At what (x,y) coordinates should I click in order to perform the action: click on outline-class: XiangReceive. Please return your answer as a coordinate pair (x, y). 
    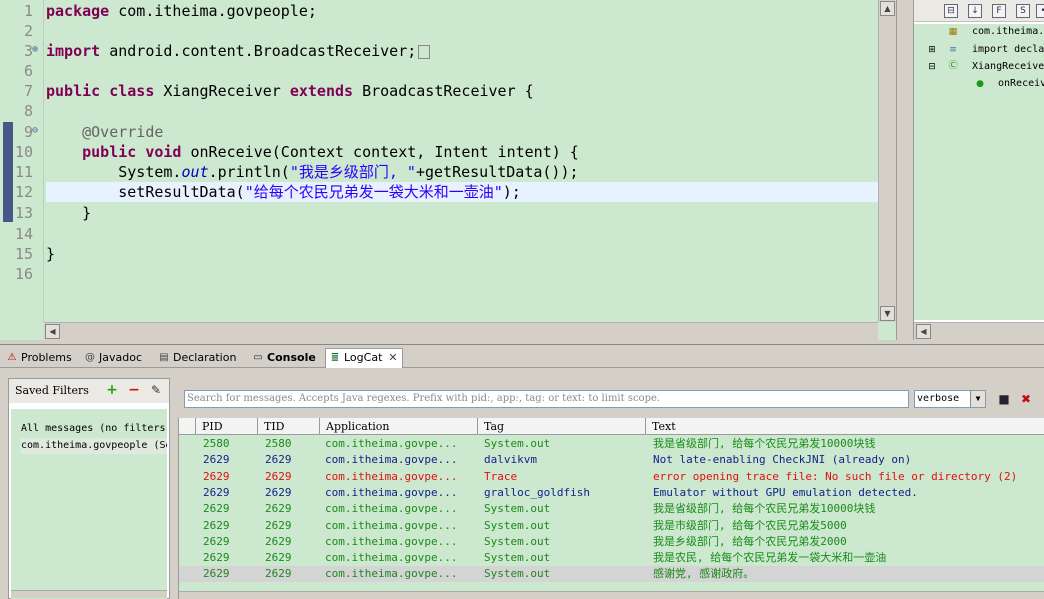
    Looking at the image, I should click on (1008, 66).